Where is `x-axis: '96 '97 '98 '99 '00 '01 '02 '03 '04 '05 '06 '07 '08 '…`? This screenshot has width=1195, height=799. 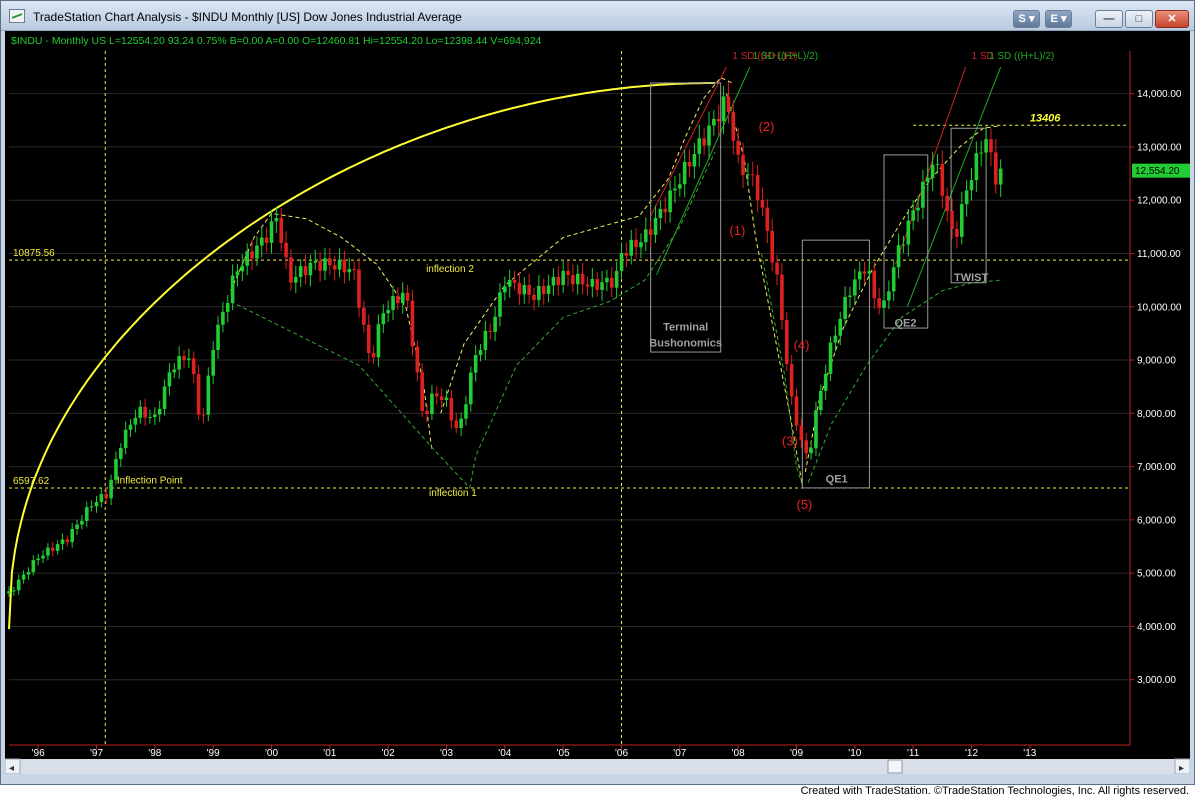
x-axis: '96 '97 '98 '99 '00 '01 '02 '03 '04 '05 '06 '07 '08 '… is located at coordinates (534, 752).